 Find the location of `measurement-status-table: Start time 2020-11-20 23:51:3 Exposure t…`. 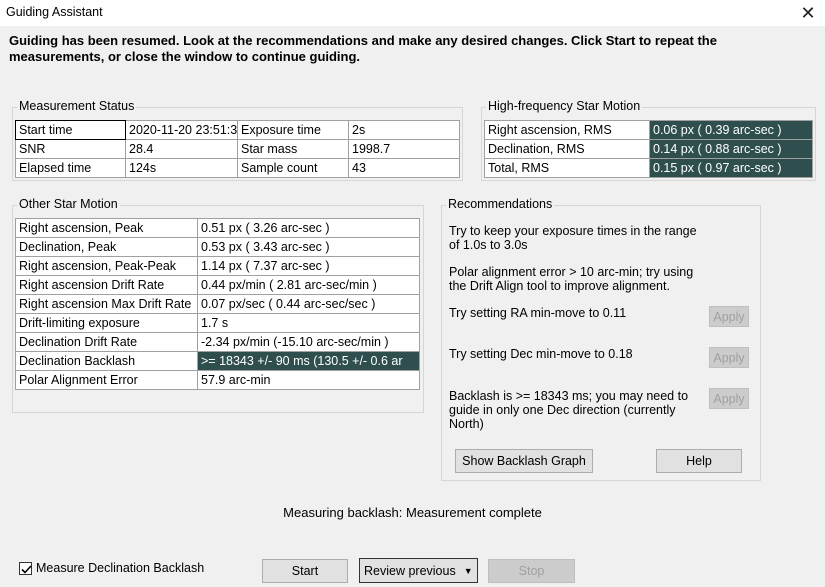

measurement-status-table: Start time 2020-11-20 23:51:3 Exposure t… is located at coordinates (237, 149).